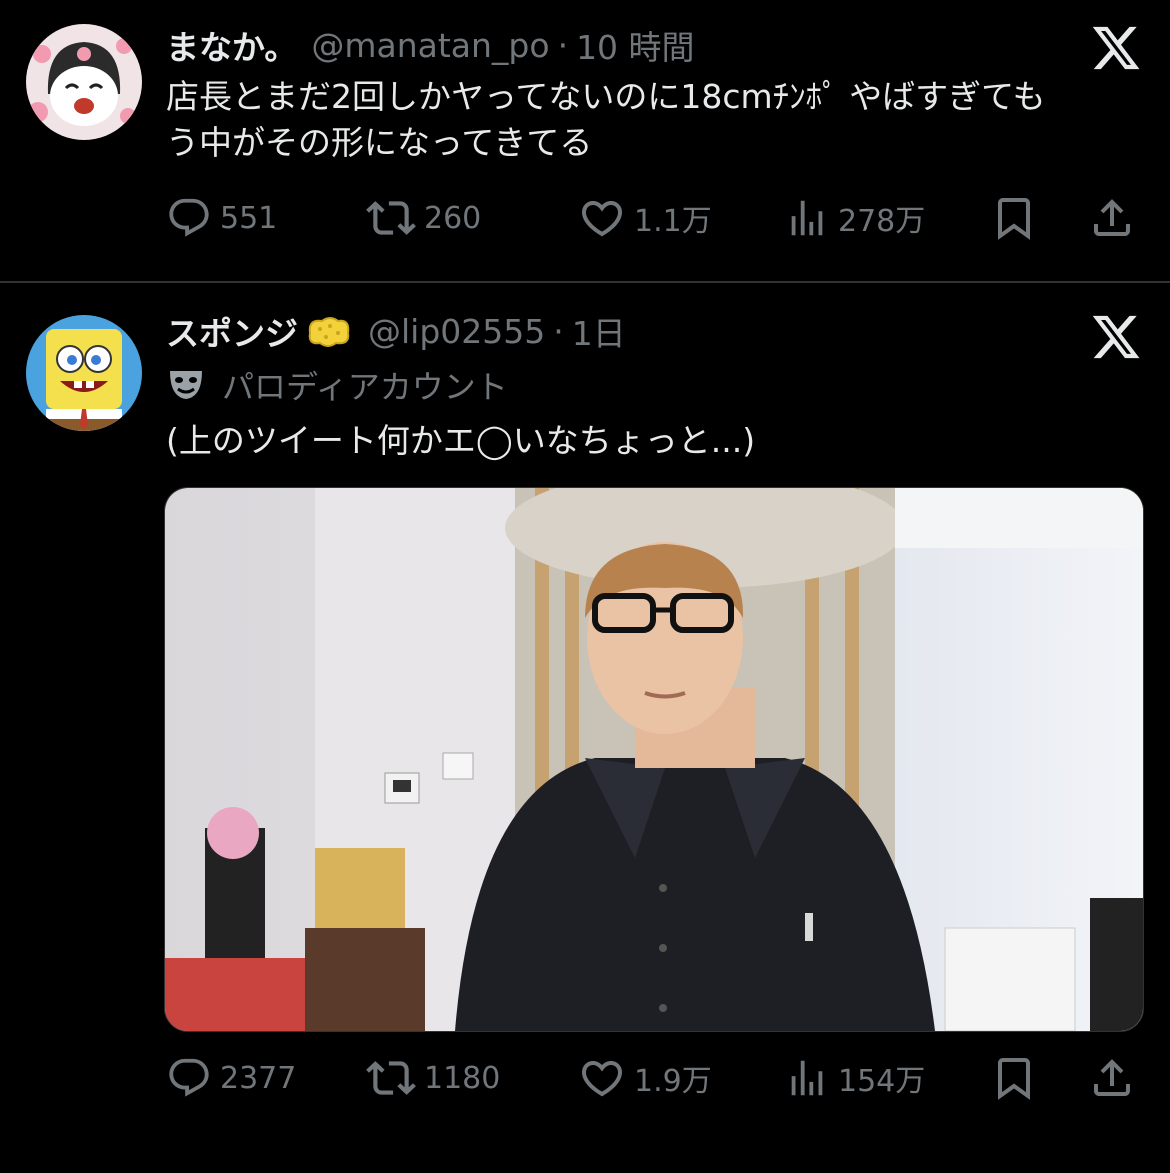  What do you see at coordinates (258, 1078) in the screenshot?
I see `reply-count: 2377` at bounding box center [258, 1078].